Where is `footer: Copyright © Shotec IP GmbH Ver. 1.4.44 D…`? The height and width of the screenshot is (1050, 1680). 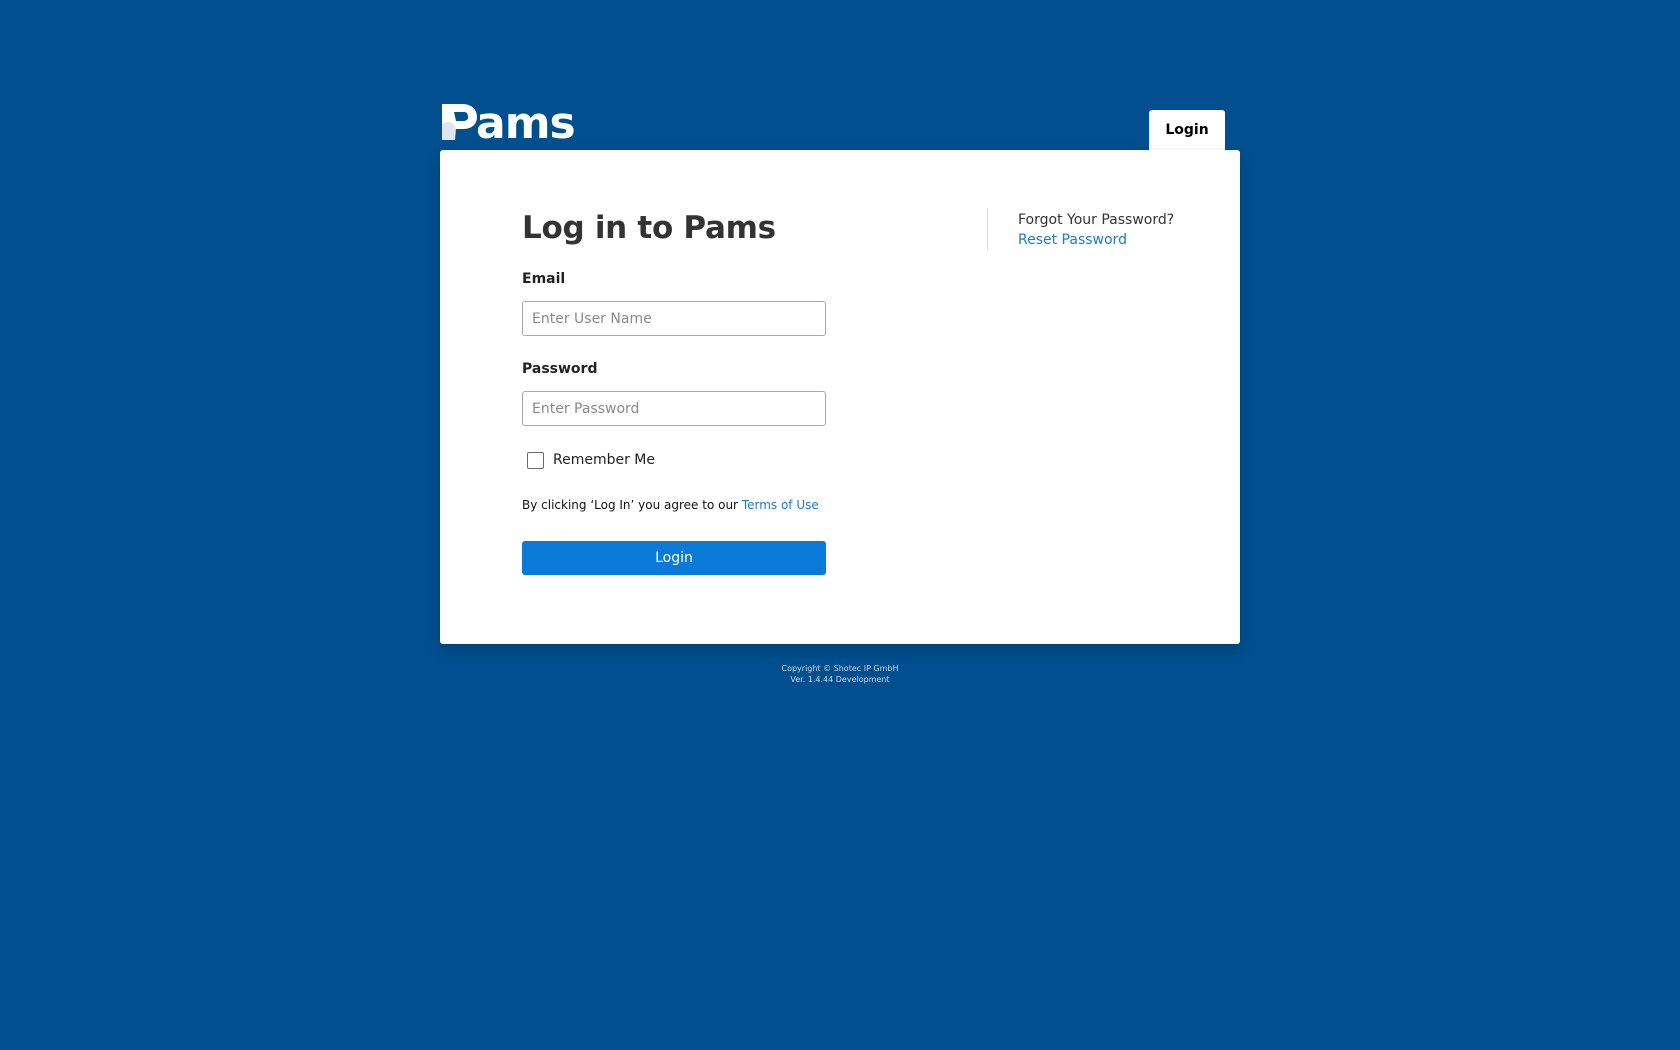 footer: Copyright © Shotec IP GmbH Ver. 1.4.44 D… is located at coordinates (840, 674).